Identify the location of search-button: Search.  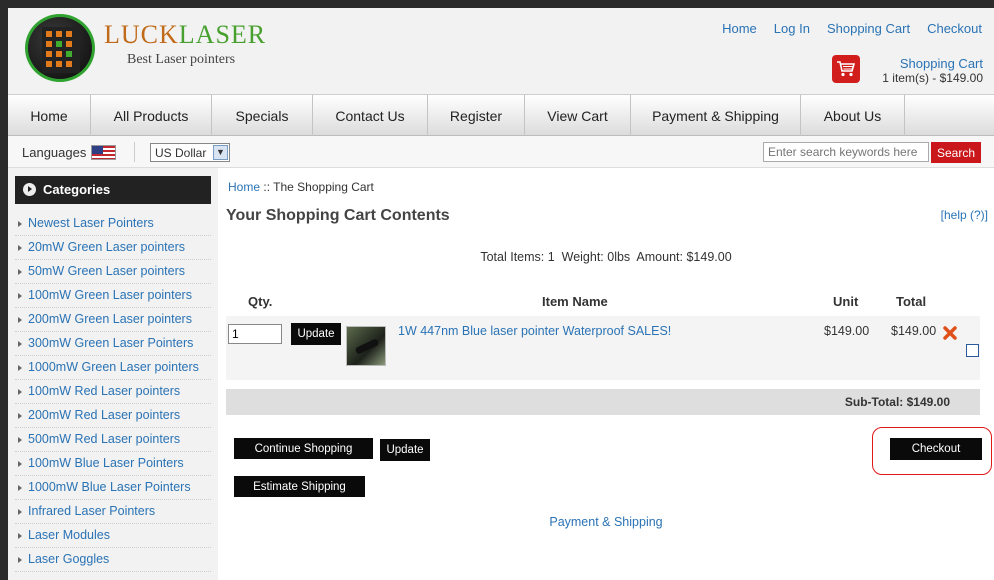
(956, 152).